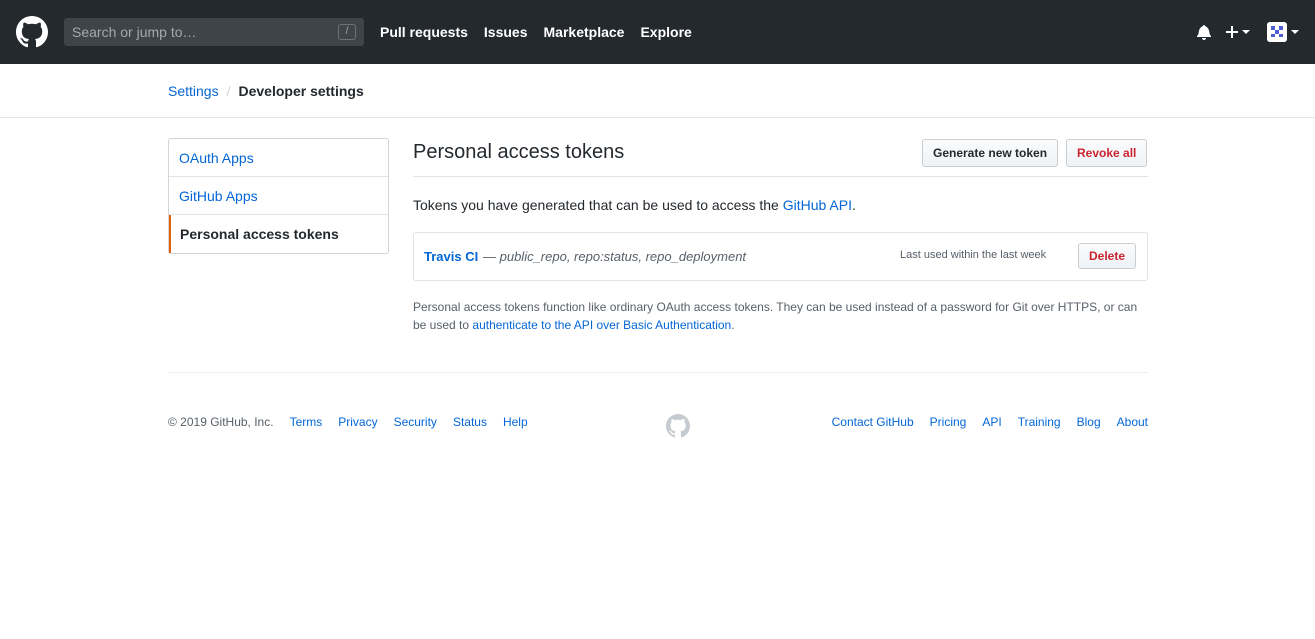  I want to click on search-box: /, so click(214, 32).